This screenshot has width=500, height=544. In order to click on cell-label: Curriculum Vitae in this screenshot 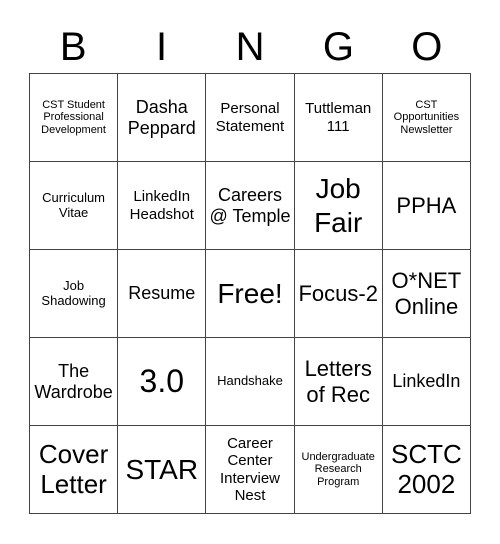, I will do `click(74, 204)`.